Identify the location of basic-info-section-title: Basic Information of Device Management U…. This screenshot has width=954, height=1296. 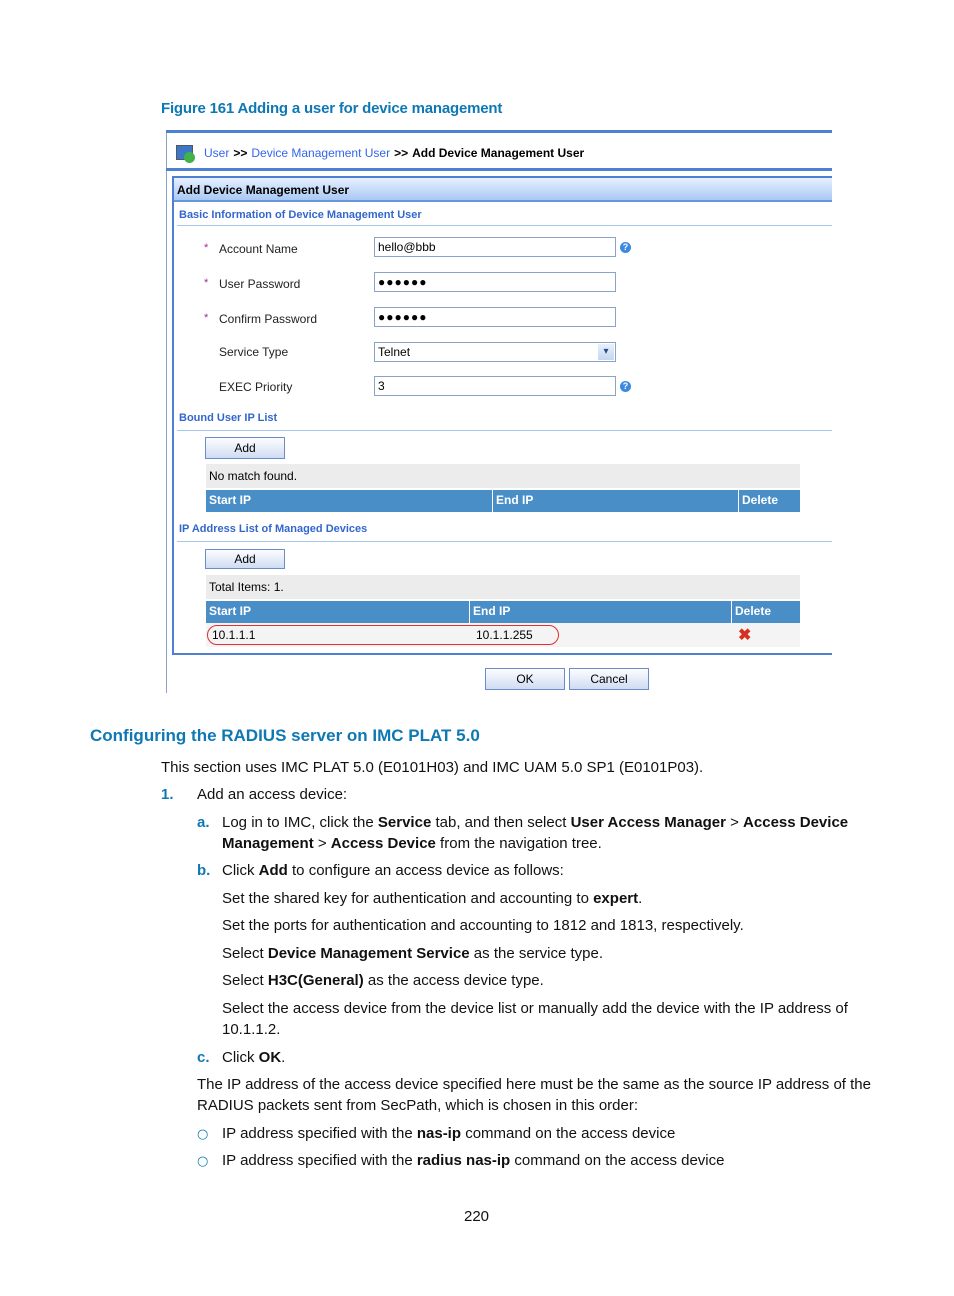
(300, 215).